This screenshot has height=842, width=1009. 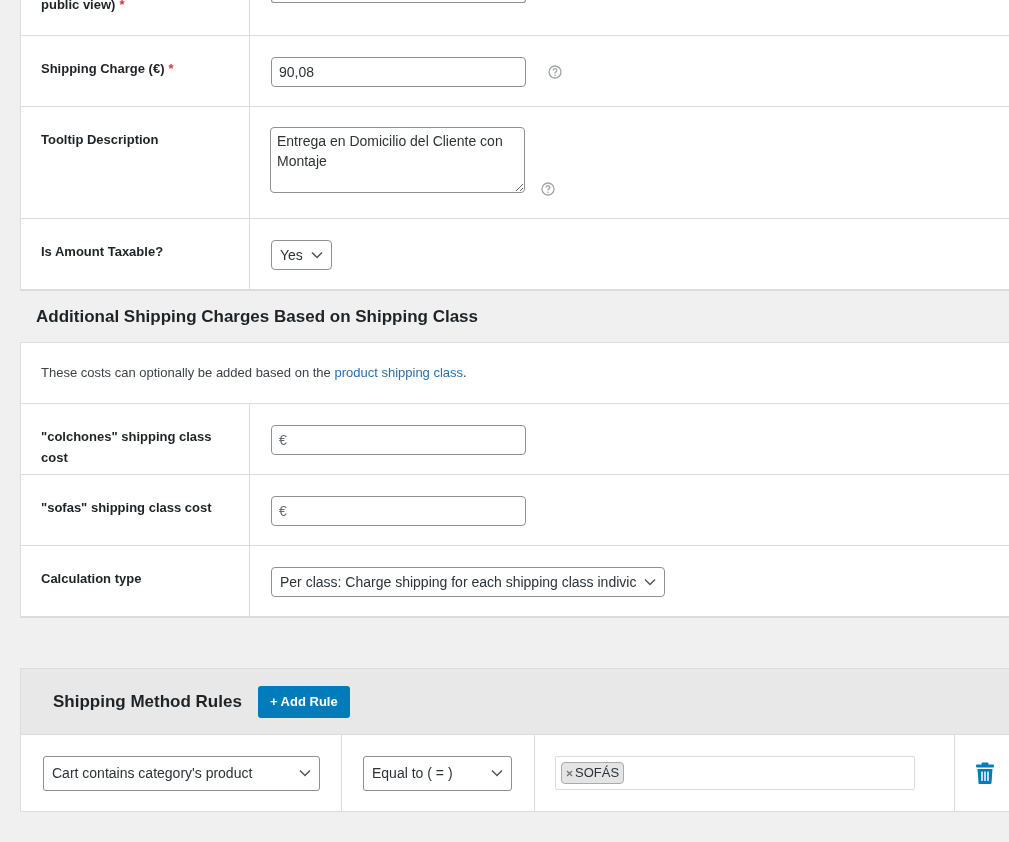 I want to click on rules-heading: Shipping Method Rules, so click(x=147, y=701).